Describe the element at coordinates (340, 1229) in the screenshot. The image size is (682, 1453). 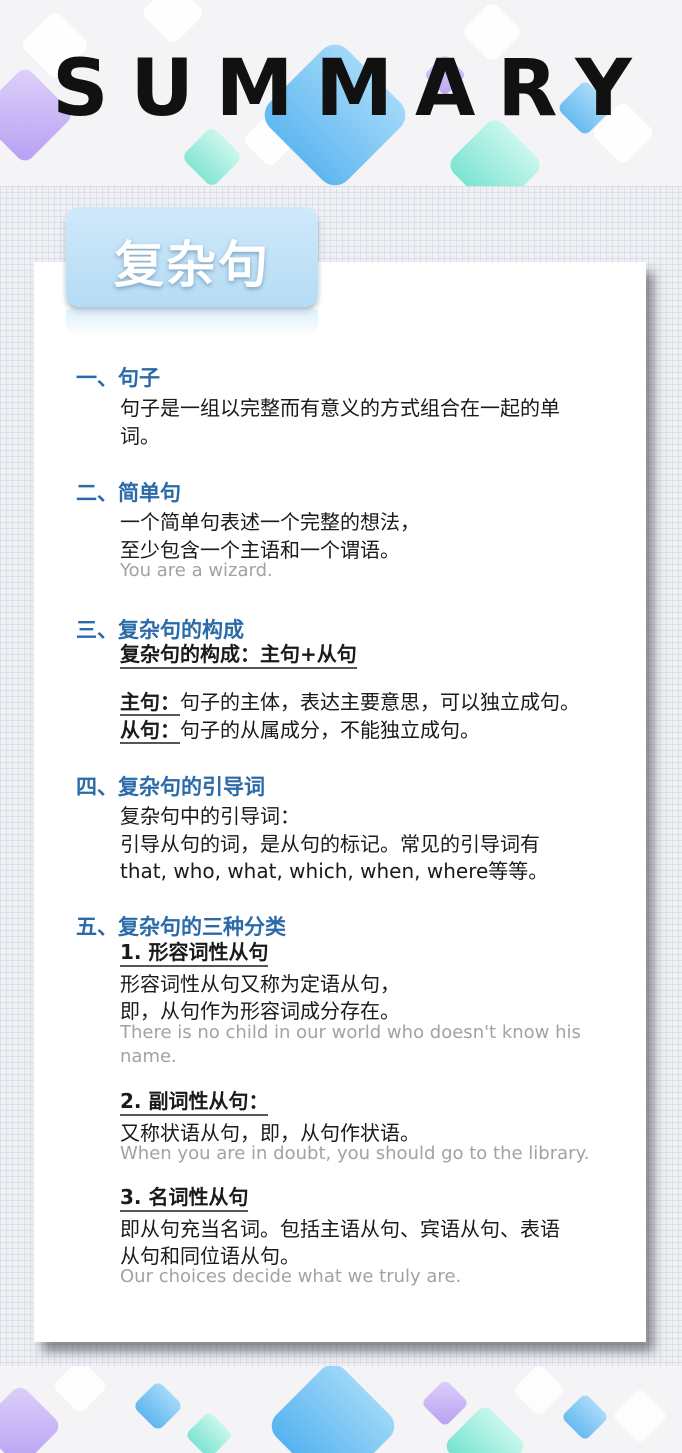
I see `body-line: 即从句充当名词。包括主语从句、宾语从句、表语` at that location.